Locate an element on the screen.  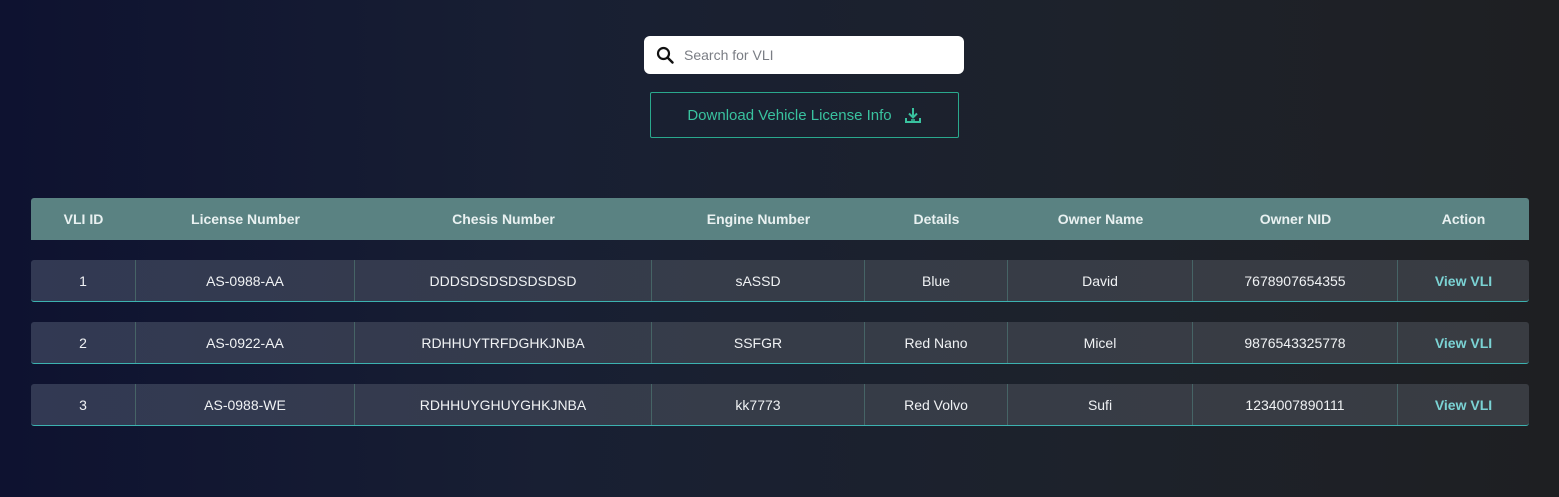
cell-details: Red Volvo is located at coordinates (936, 404).